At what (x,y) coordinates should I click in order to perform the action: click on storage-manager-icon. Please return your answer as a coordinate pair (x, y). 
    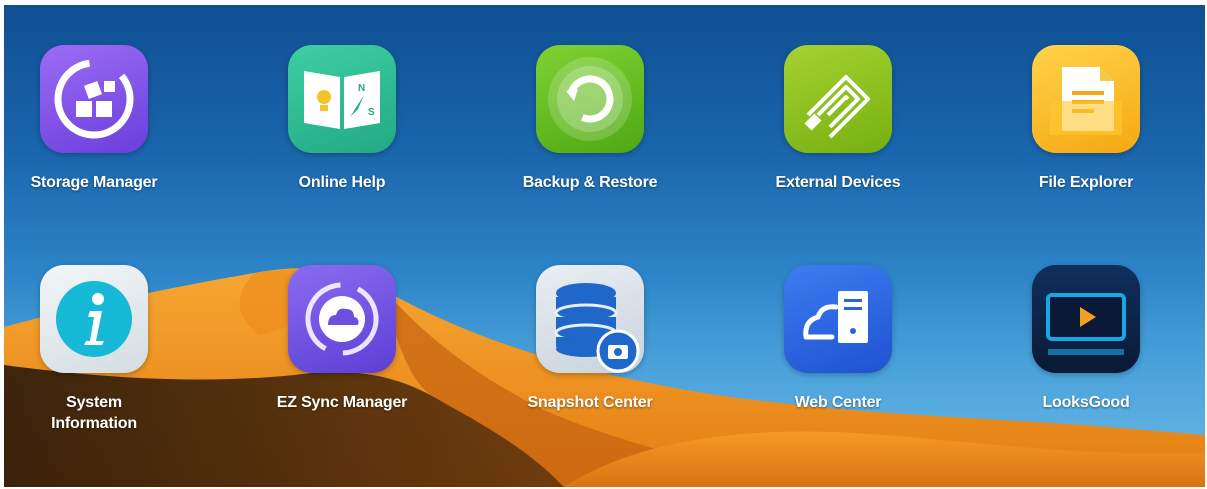
    Looking at the image, I should click on (94, 99).